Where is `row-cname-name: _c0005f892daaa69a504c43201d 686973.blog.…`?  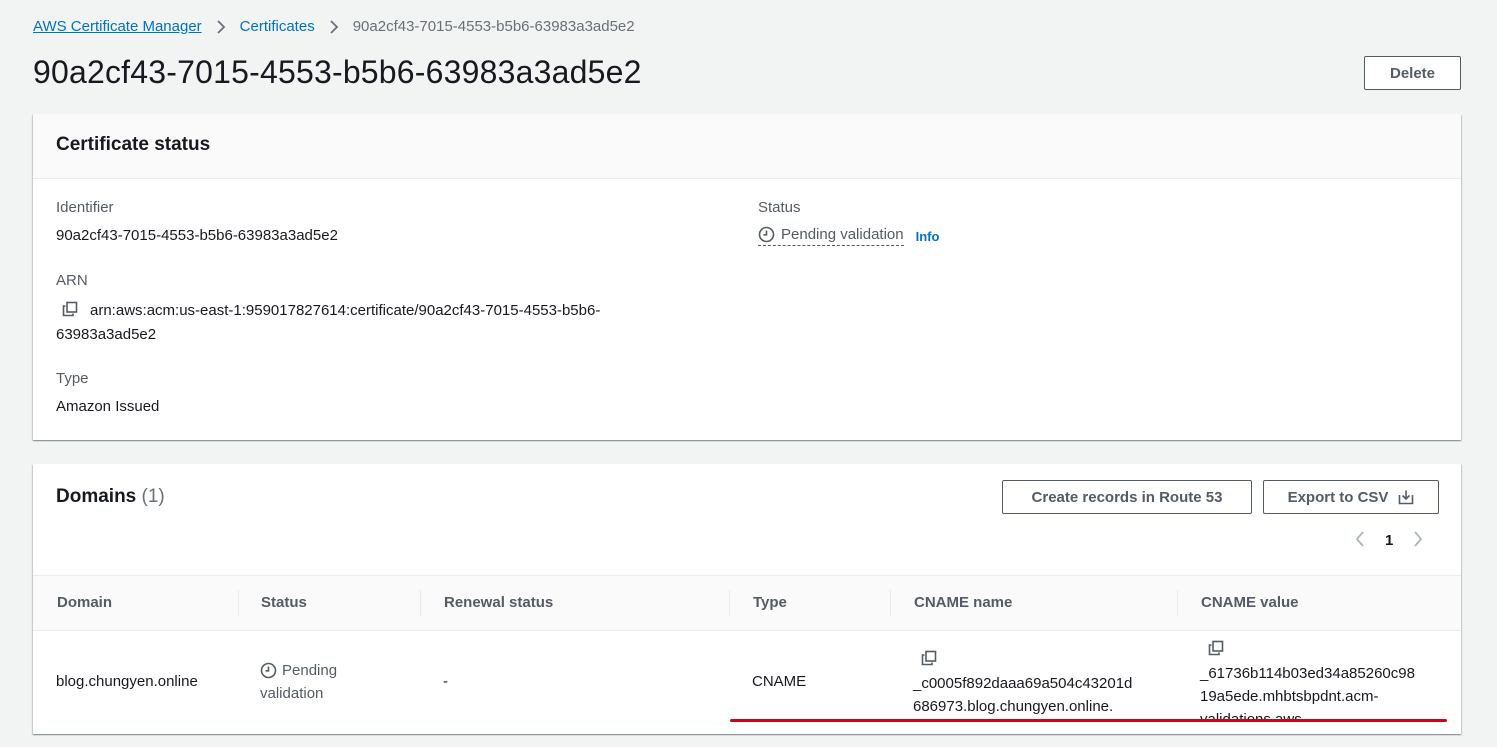
row-cname-name: _c0005f892daaa69a504c43201d 686973.blog.… is located at coordinates (1022, 684).